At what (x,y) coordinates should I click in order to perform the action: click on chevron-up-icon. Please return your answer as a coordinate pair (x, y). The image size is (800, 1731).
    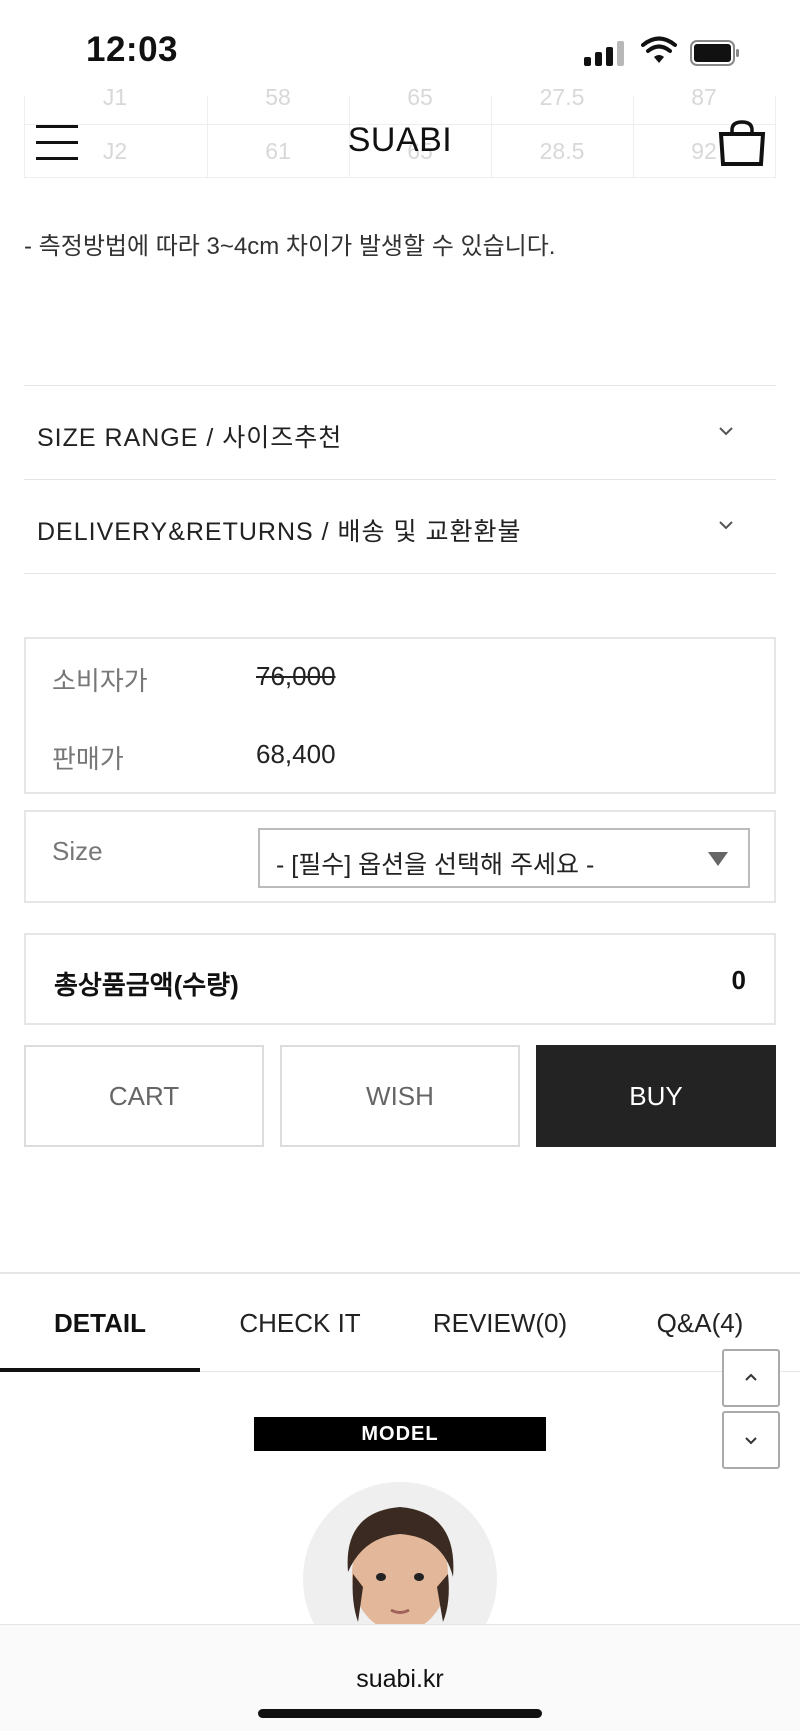
    Looking at the image, I should click on (751, 1377).